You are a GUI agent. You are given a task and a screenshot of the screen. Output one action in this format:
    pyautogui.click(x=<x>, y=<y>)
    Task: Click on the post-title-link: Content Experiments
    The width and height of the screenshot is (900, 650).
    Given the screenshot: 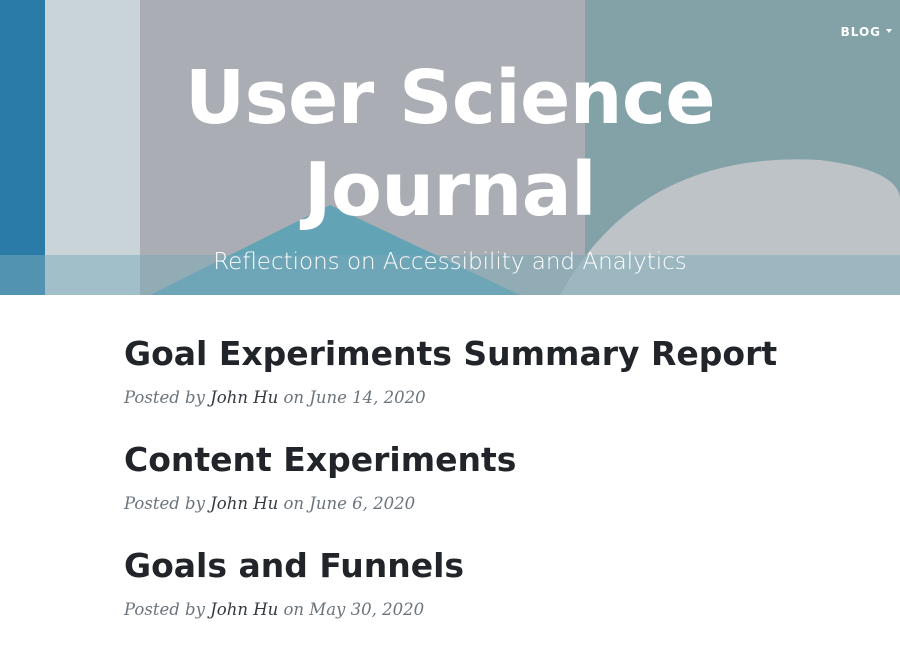 What is the action you would take?
    pyautogui.click(x=474, y=460)
    